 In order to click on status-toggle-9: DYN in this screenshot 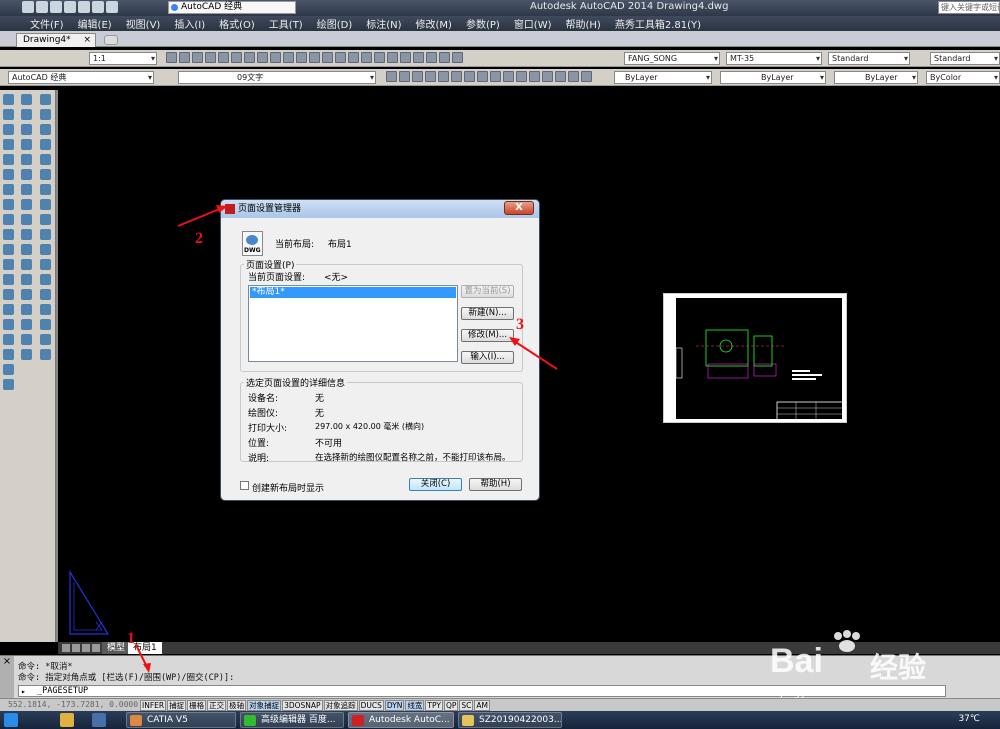, I will do `click(394, 705)`.